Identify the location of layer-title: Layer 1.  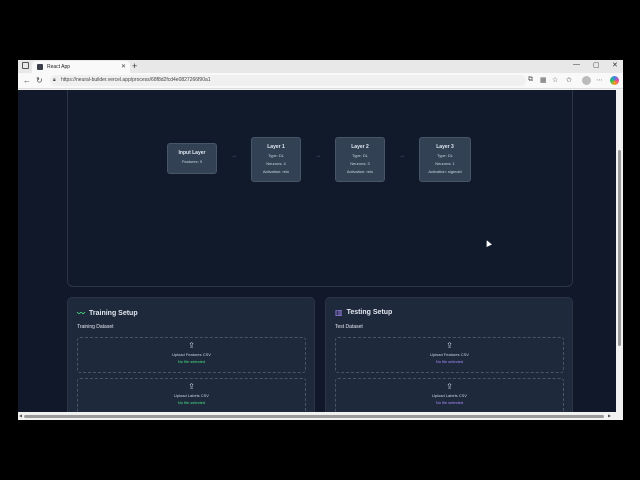
(276, 147).